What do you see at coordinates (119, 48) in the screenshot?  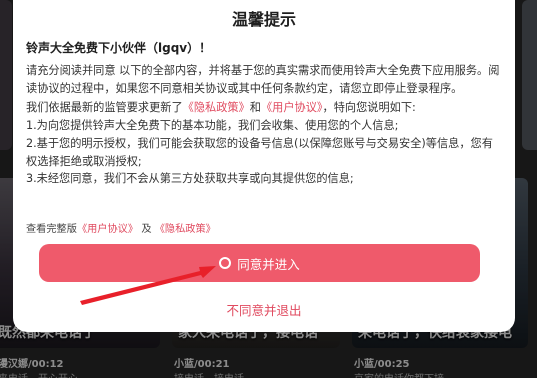 I see `dialog-greeting: 铃声大全免费下小伙伴（lgqv）！` at bounding box center [119, 48].